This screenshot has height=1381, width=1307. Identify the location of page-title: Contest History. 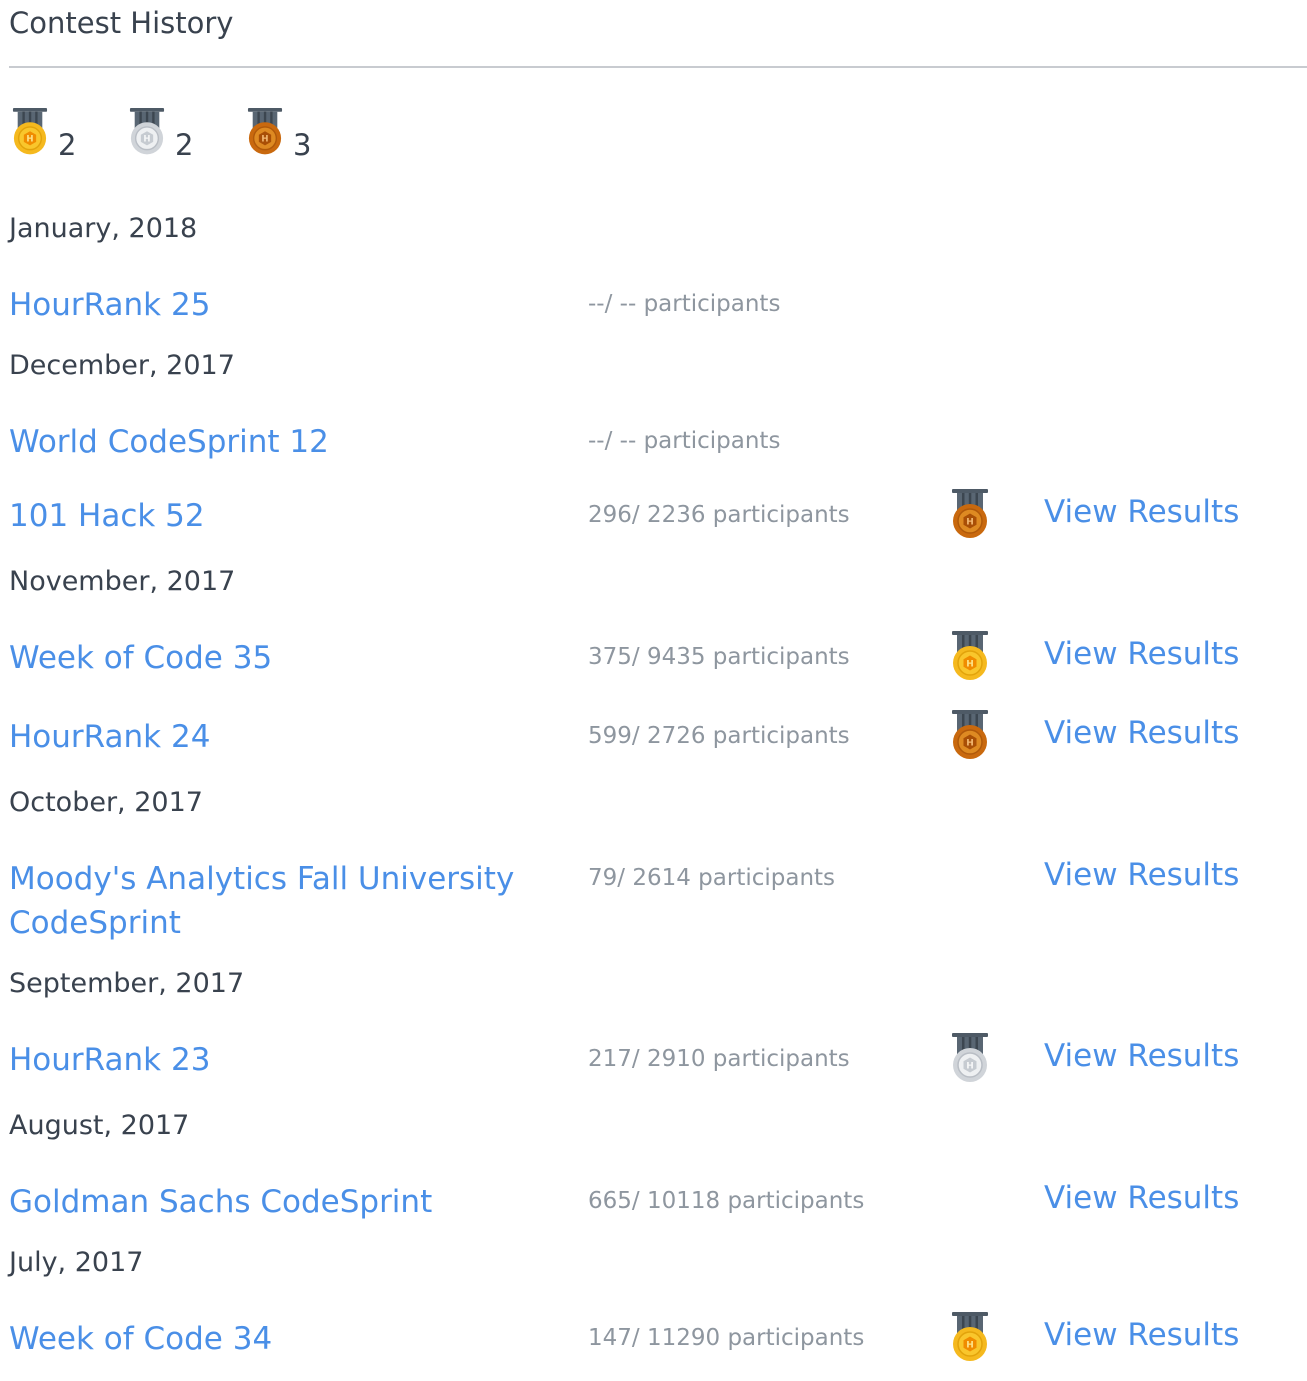
(121, 23).